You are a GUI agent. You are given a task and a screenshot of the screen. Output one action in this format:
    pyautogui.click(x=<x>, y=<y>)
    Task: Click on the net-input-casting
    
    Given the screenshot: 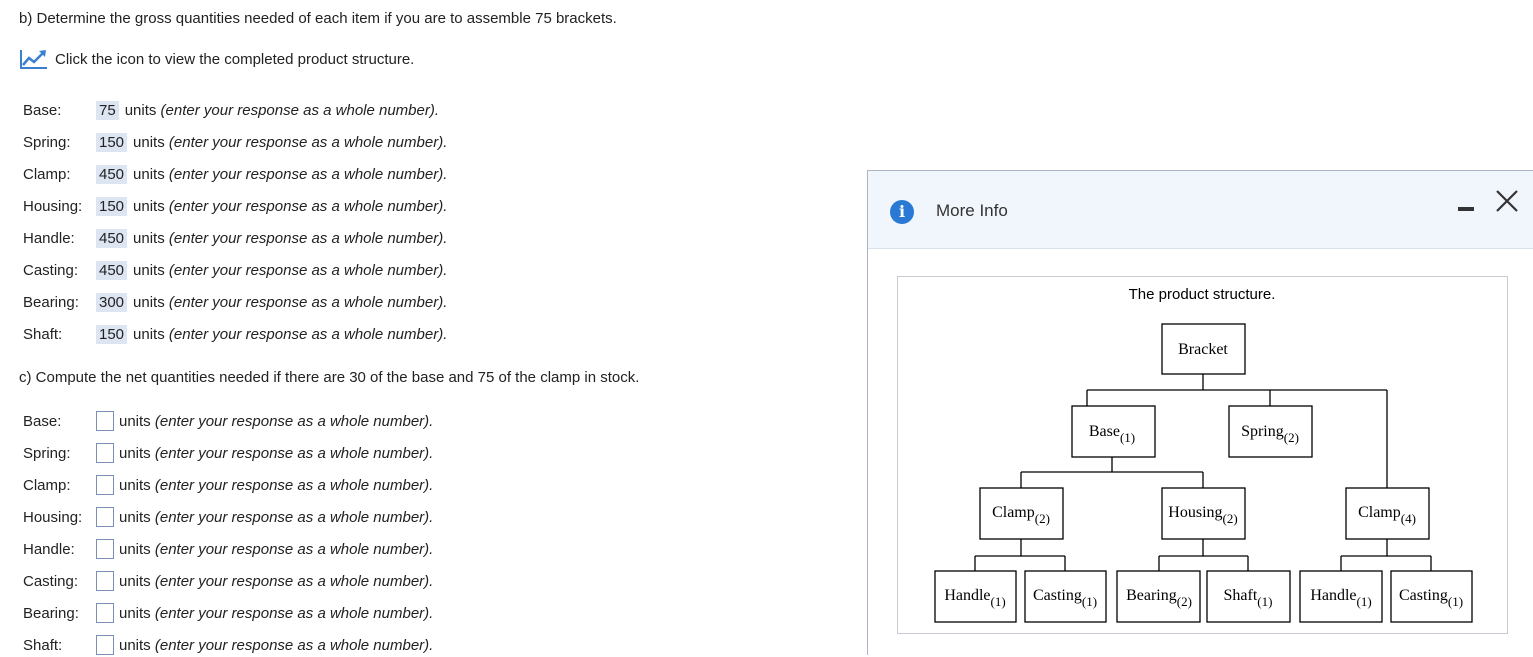 What is the action you would take?
    pyautogui.click(x=105, y=581)
    